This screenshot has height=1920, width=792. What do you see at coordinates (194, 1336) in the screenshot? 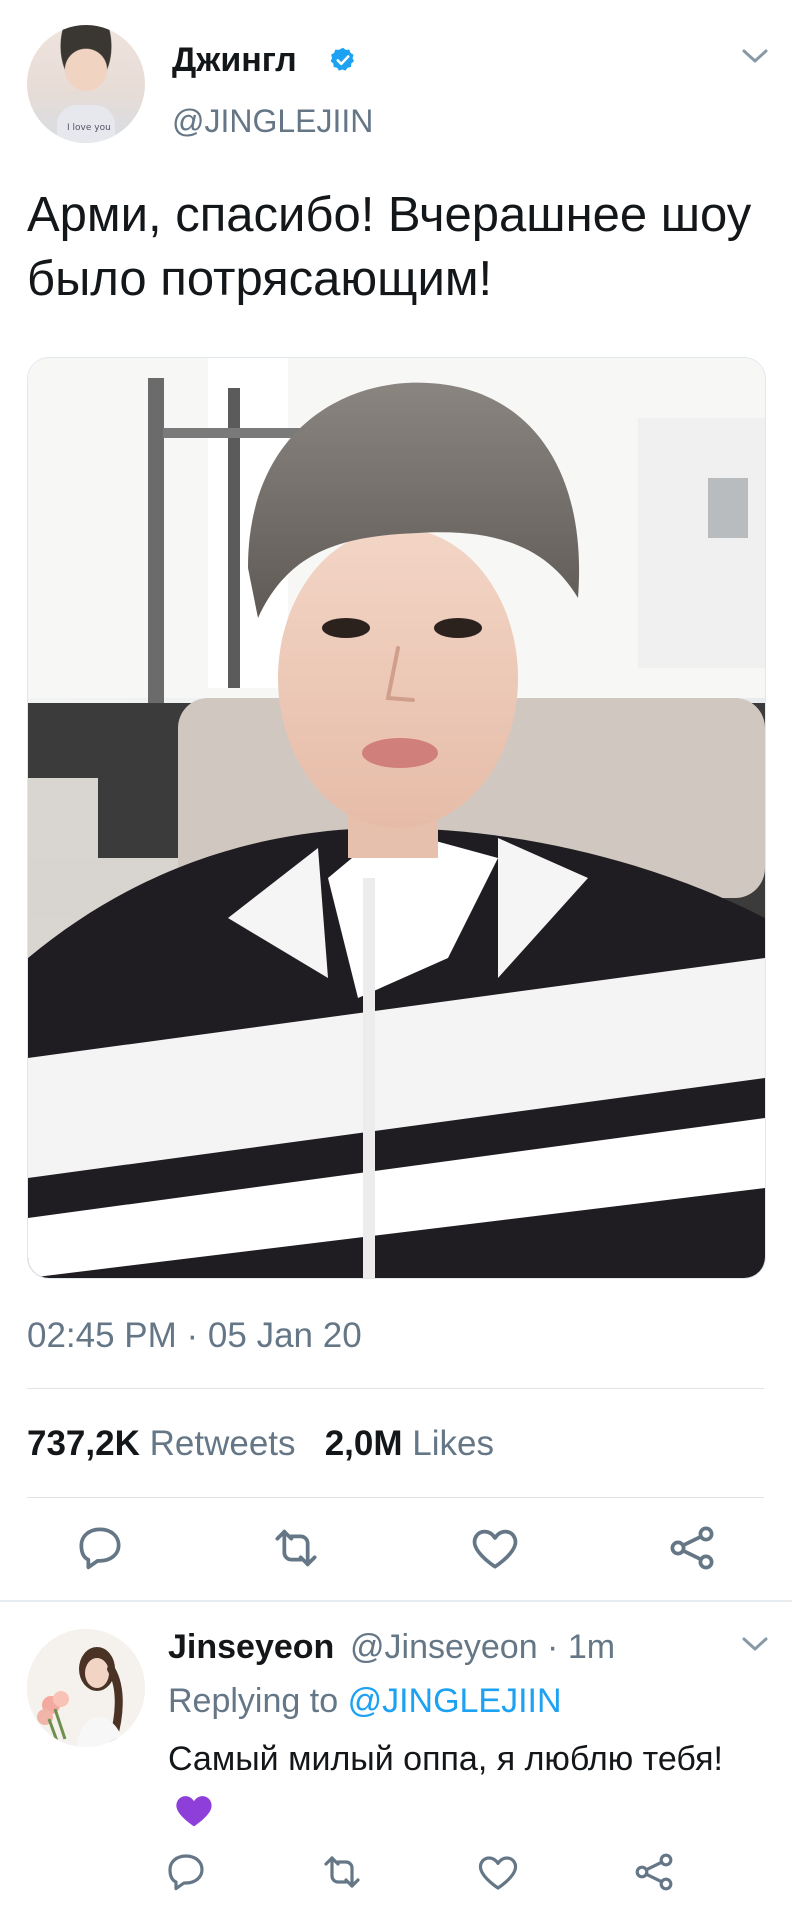
I see `tweet-timestamp: 02:45 PM · 05 Jan 20` at bounding box center [194, 1336].